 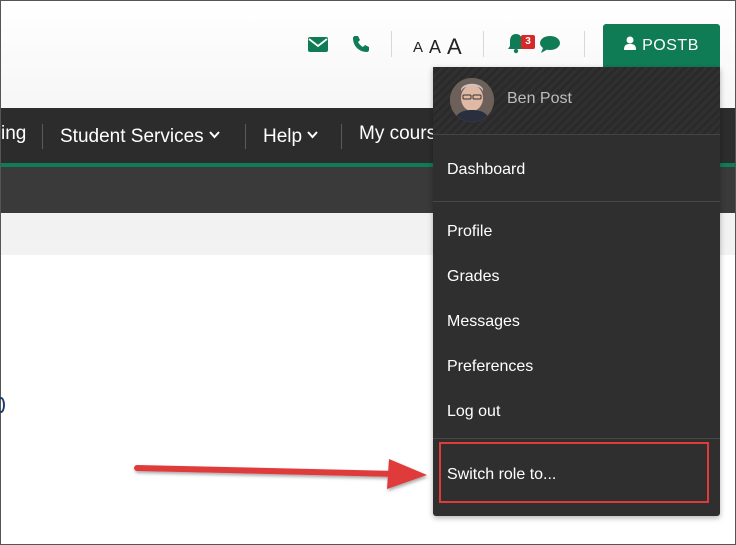 I want to click on phone-icon, so click(x=361, y=46).